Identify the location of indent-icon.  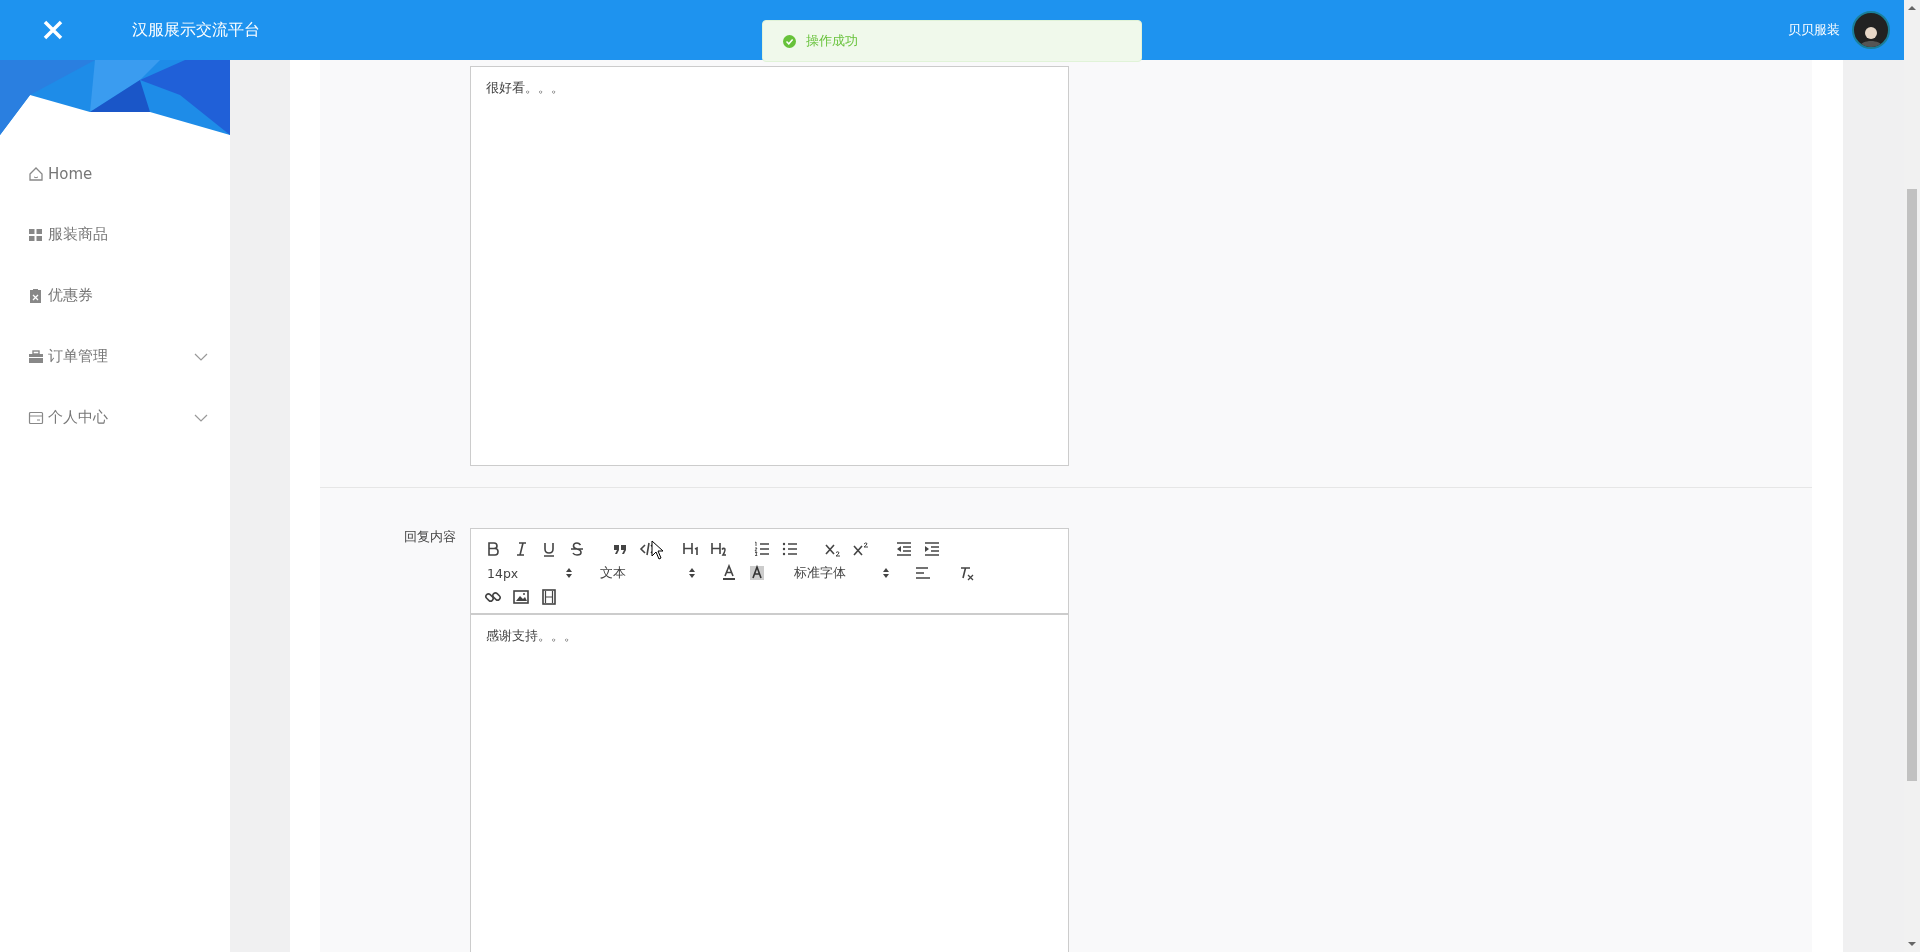
(932, 549).